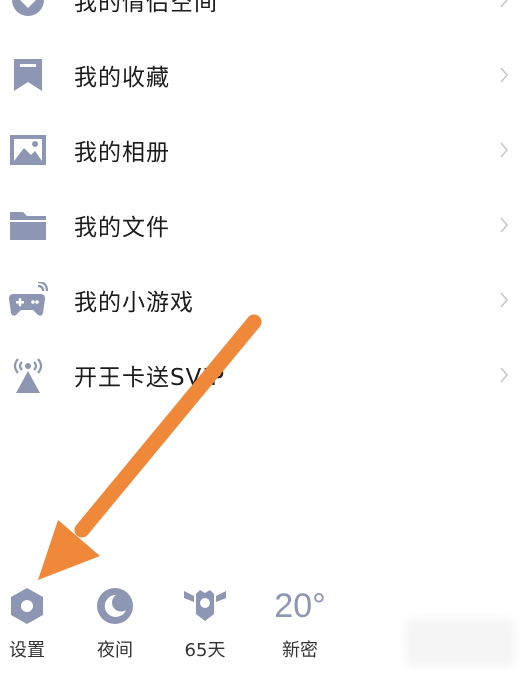  What do you see at coordinates (115, 650) in the screenshot?
I see `night-mode-label: 夜间` at bounding box center [115, 650].